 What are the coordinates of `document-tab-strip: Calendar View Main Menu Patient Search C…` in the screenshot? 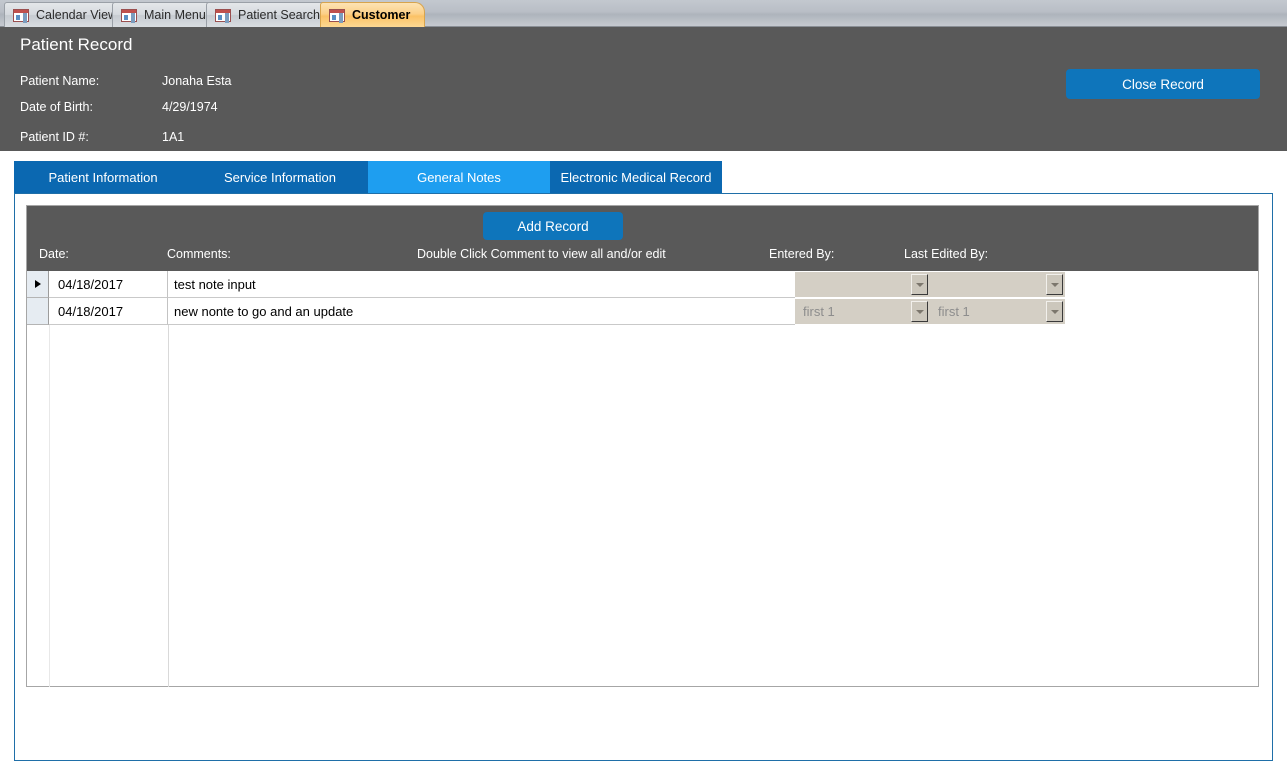 It's located at (643, 13).